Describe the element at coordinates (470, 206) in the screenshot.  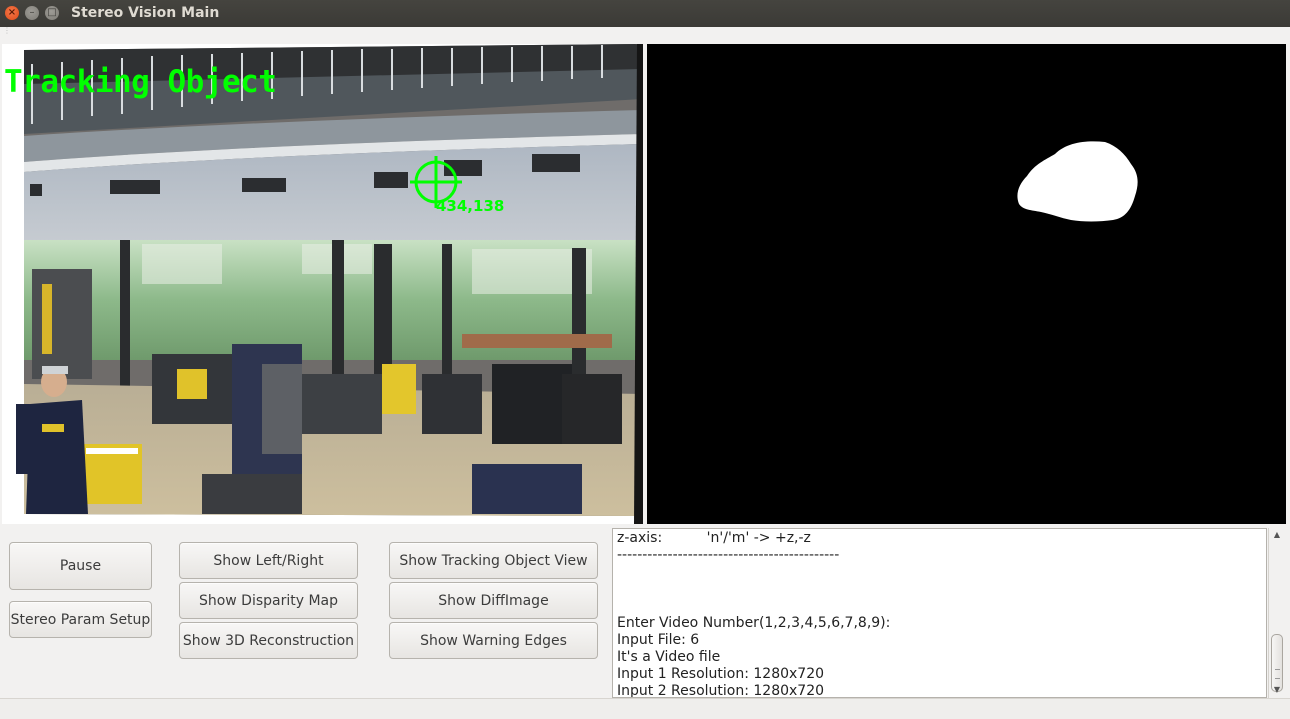
I see `target-coordinates: 434,138` at that location.